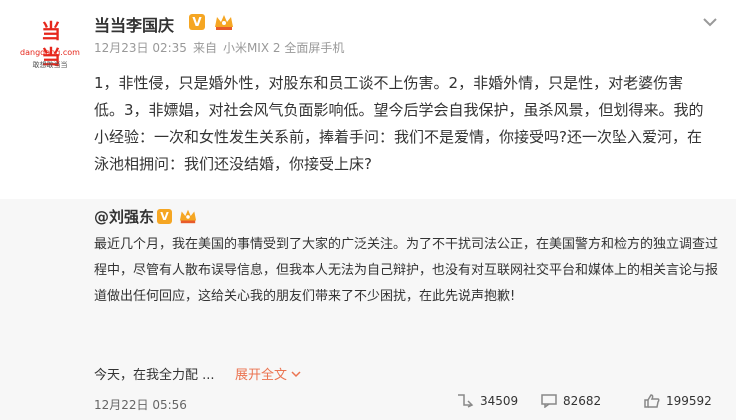 Image resolution: width=736 pixels, height=420 pixels. I want to click on avatar-domain: dangdang.com, so click(50, 52).